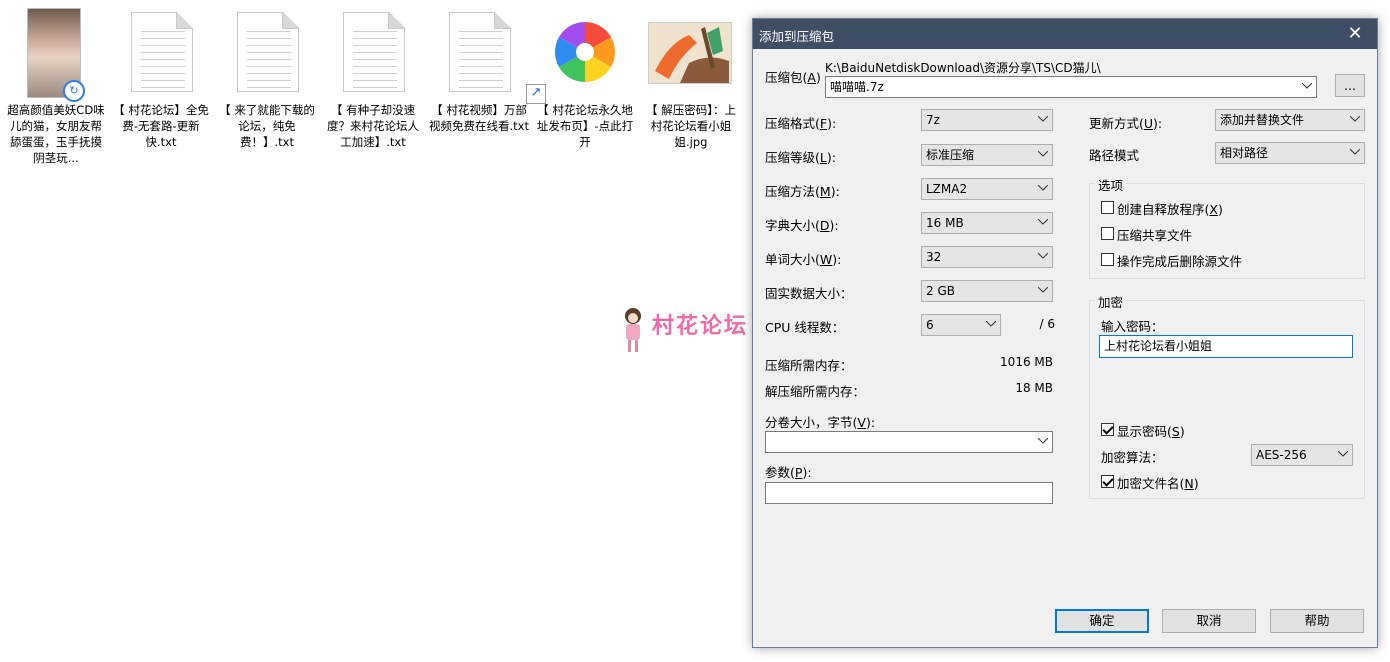 The width and height of the screenshot is (1390, 662). What do you see at coordinates (801, 123) in the screenshot?
I see `format-label: 压缩格式(F):` at bounding box center [801, 123].